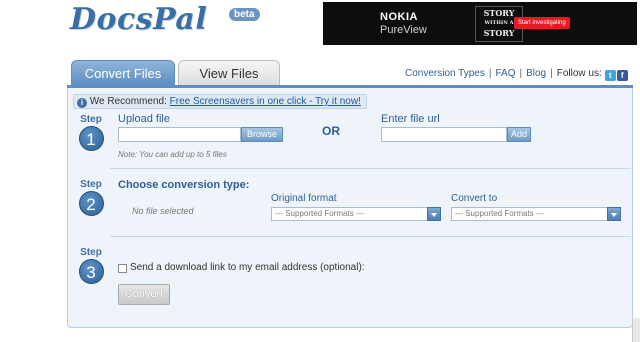 The width and height of the screenshot is (640, 342). I want to click on add-url-button: Add, so click(519, 134).